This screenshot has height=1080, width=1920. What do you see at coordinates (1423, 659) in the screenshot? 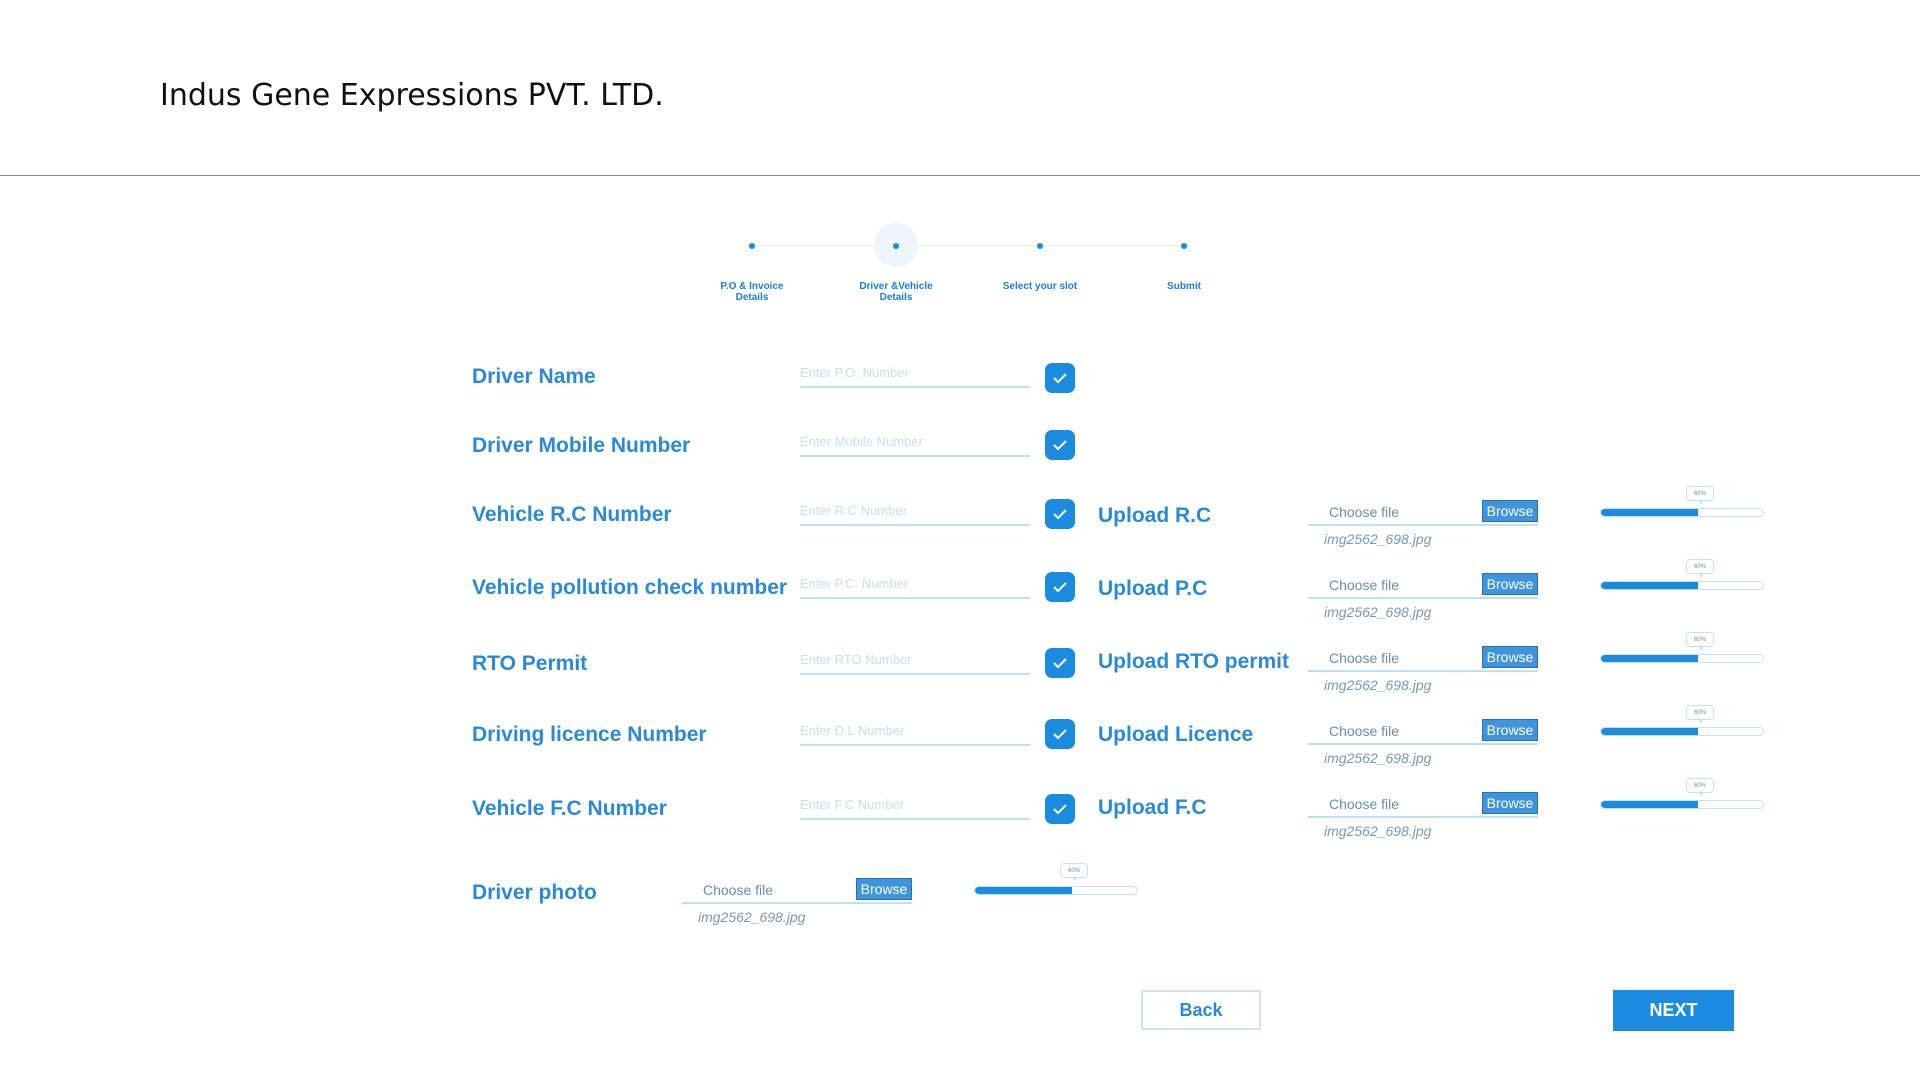
I see `upload-rto-permit-field: Choose file Browse` at bounding box center [1423, 659].